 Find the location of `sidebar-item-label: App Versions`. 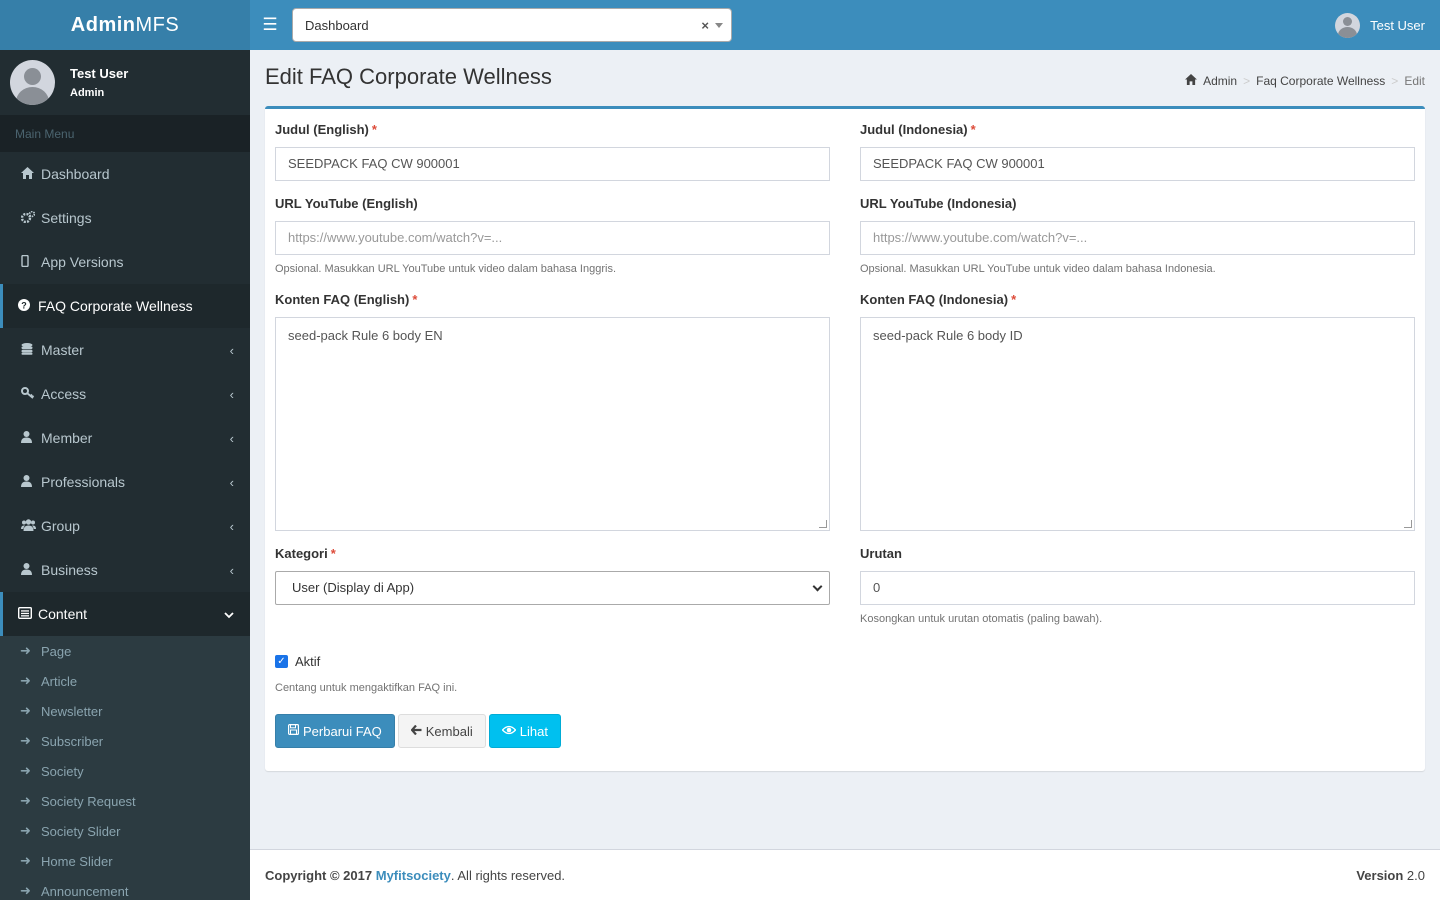

sidebar-item-label: App Versions is located at coordinates (82, 262).